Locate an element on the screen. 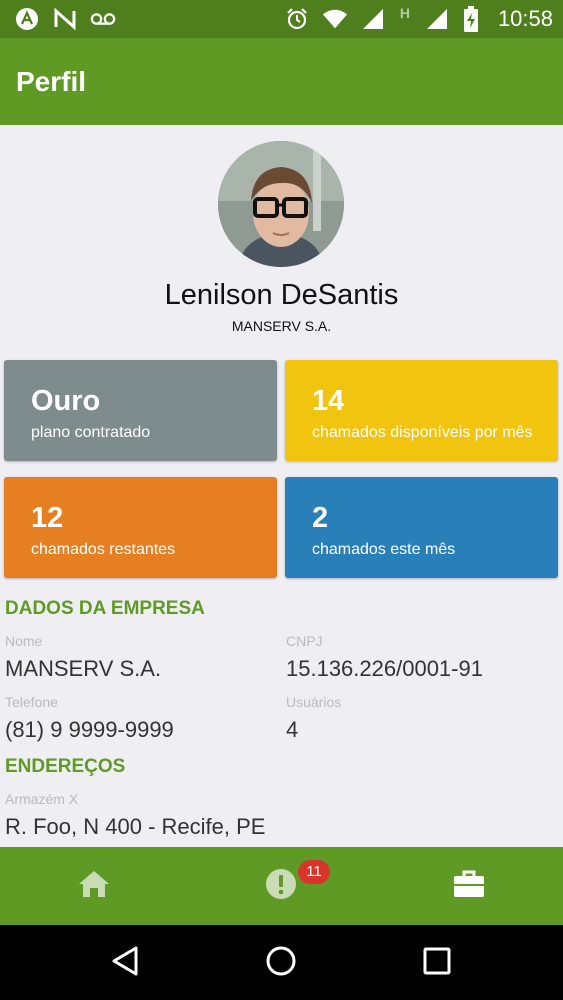  alert-icon is located at coordinates (281, 886).